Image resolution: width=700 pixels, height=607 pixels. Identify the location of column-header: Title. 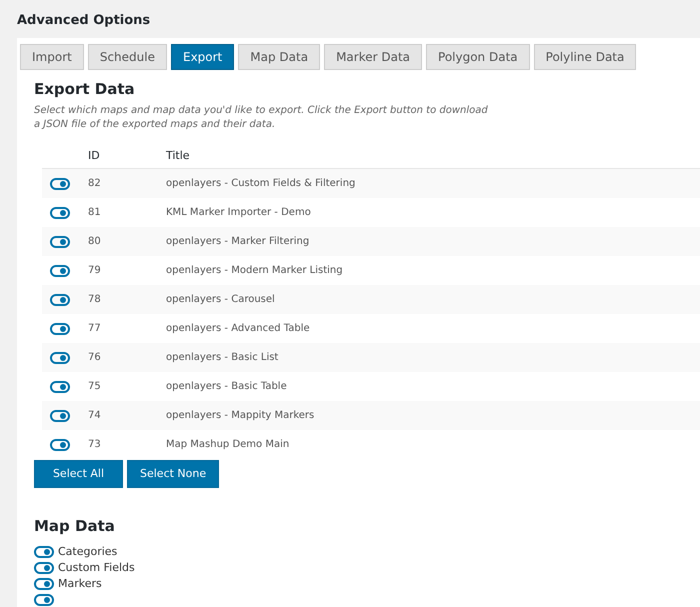
(178, 156).